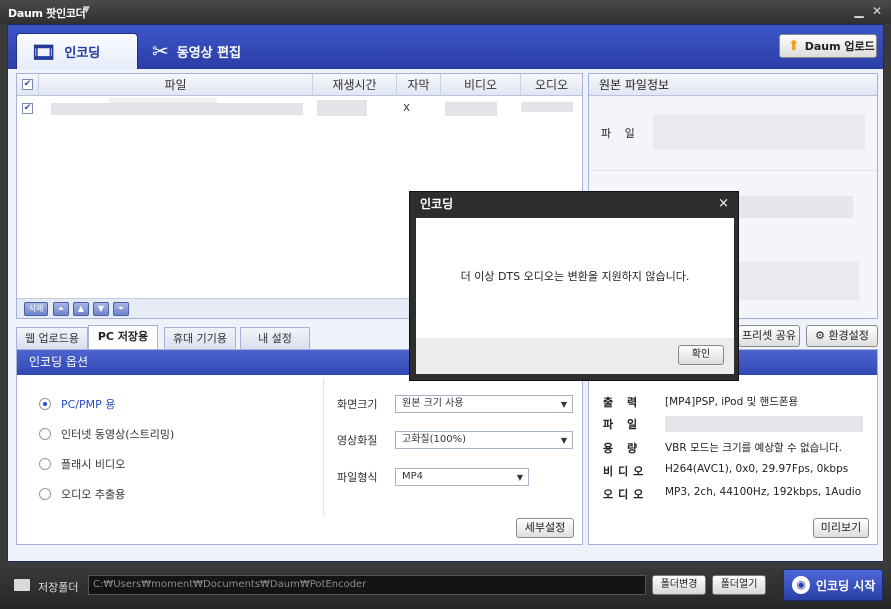 This screenshot has width=891, height=609. Describe the element at coordinates (547, 107) in the screenshot. I see `audio-redacted` at that location.